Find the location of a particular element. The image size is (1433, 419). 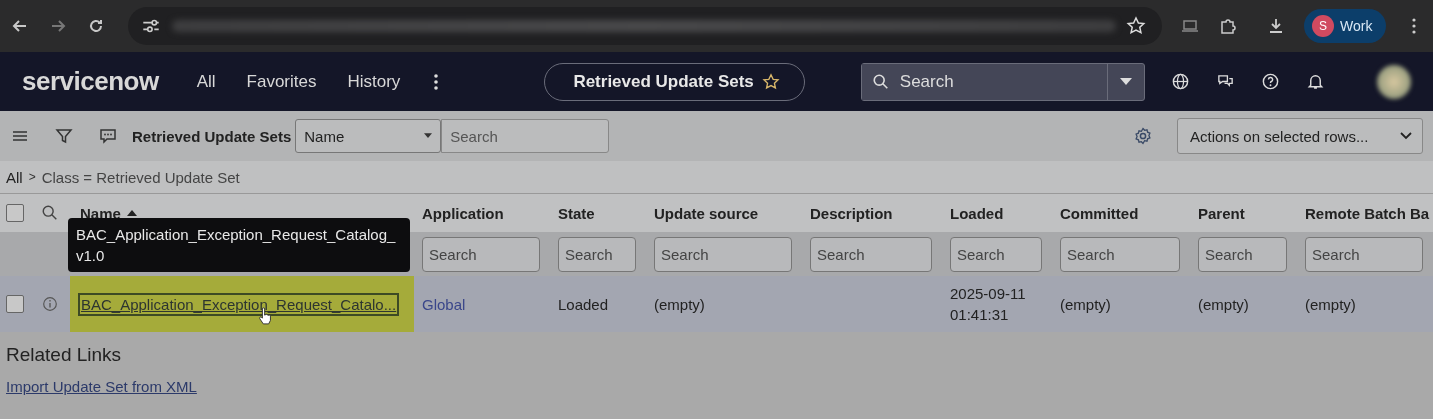

chevron-icon is located at coordinates (1406, 136).